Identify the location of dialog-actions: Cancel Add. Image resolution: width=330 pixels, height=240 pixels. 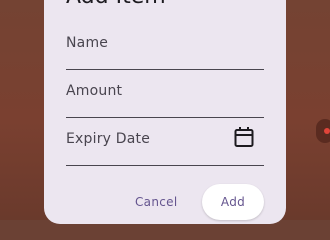
(165, 205).